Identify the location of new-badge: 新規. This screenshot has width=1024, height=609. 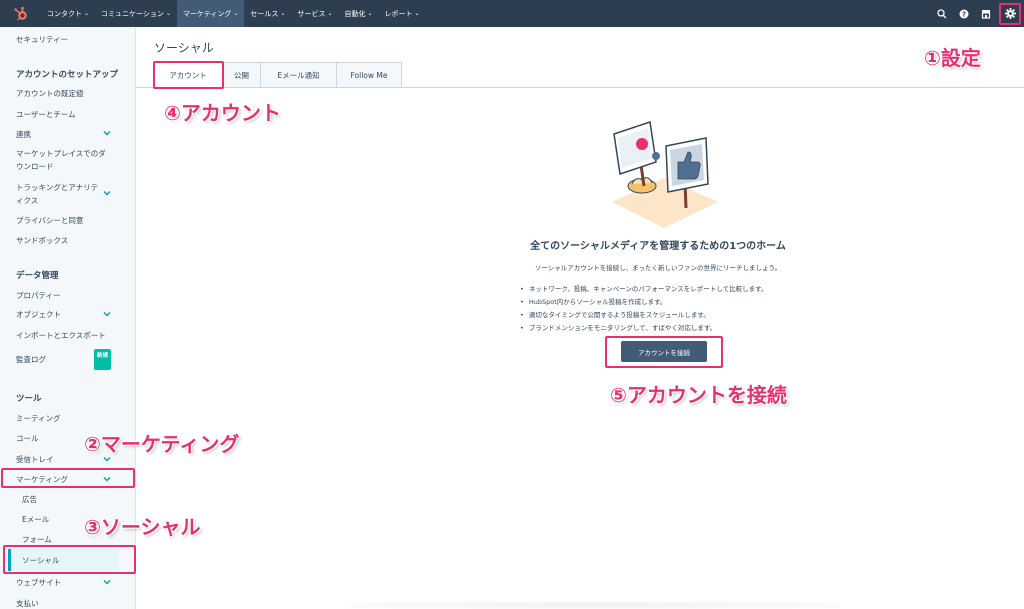
(102, 359).